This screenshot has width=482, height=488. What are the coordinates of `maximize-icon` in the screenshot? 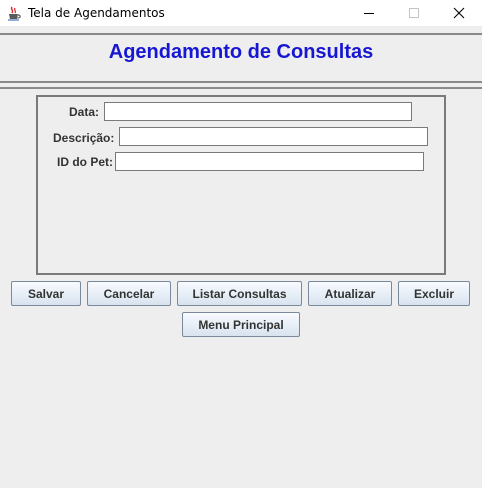 It's located at (414, 13).